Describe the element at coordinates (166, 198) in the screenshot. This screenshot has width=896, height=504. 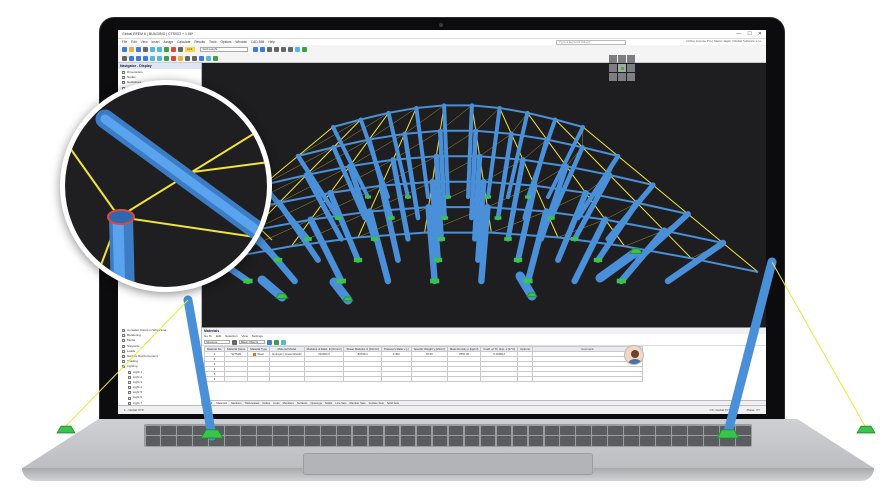
I see `connection-detail` at that location.